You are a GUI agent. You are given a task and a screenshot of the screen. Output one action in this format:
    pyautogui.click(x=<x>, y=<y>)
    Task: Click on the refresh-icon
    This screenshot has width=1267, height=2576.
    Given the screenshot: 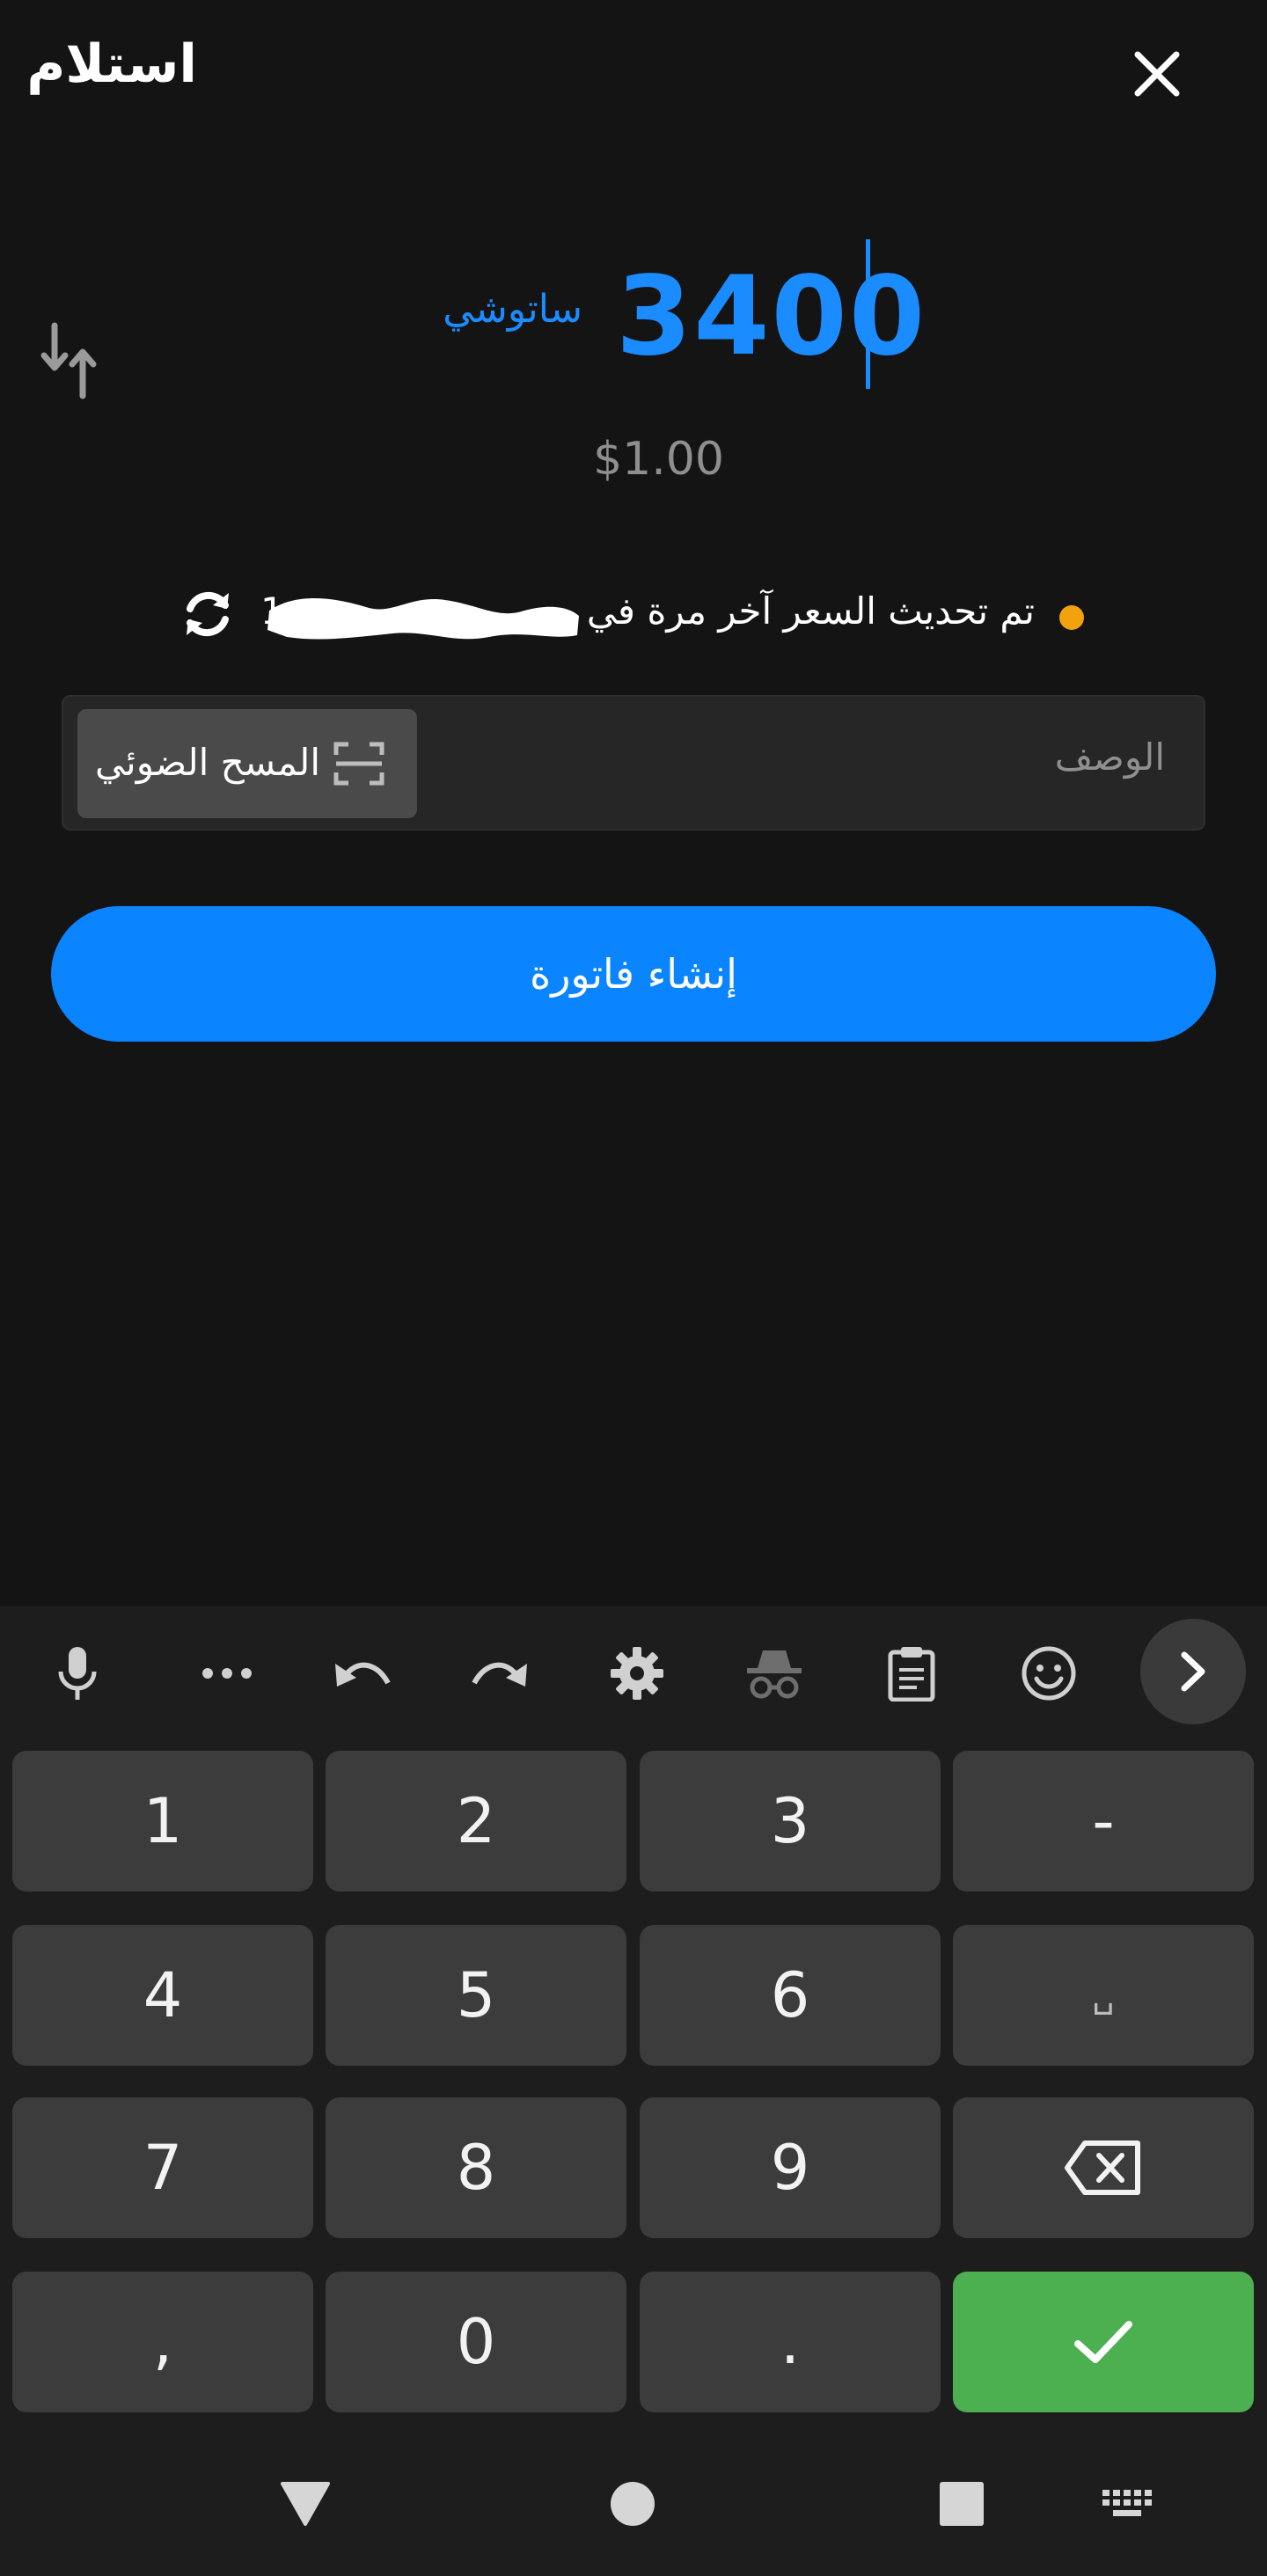 What is the action you would take?
    pyautogui.click(x=208, y=614)
    